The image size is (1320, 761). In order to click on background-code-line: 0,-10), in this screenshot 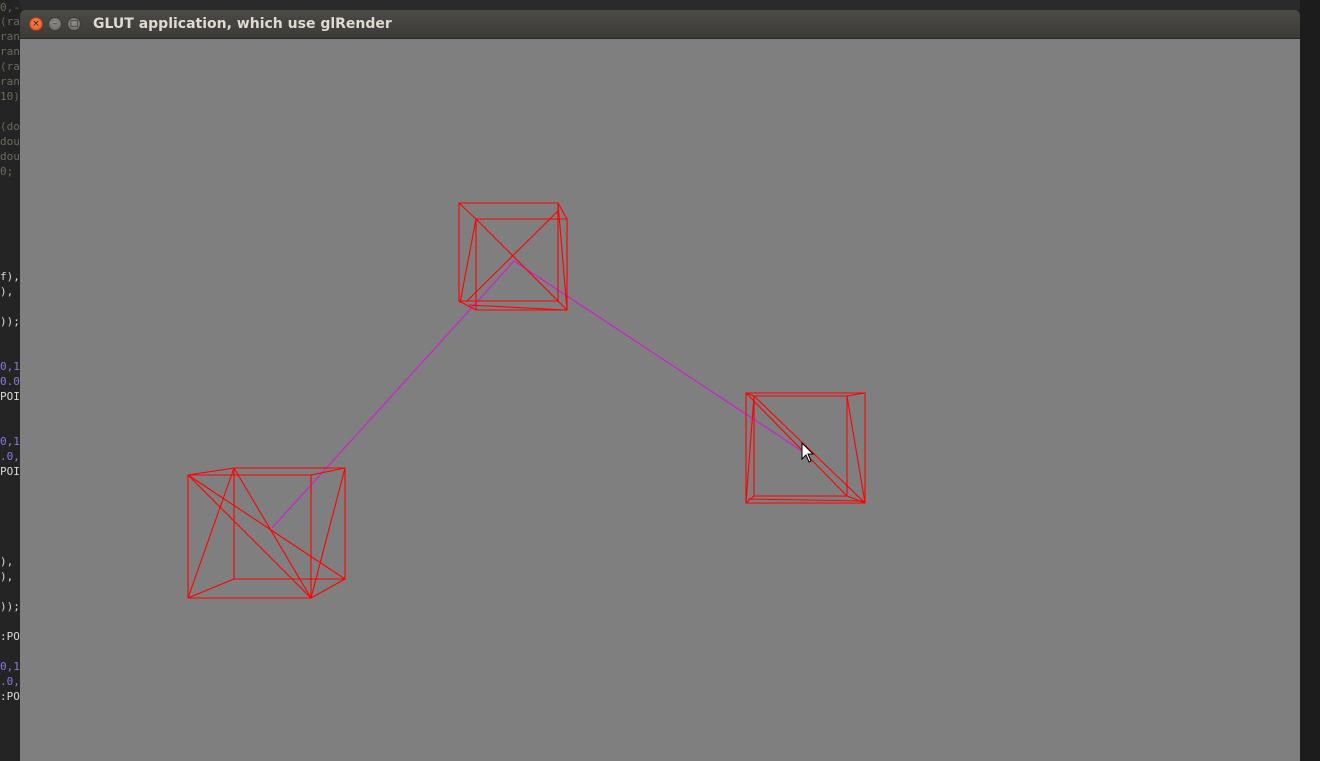, I will do `click(10, 7)`.